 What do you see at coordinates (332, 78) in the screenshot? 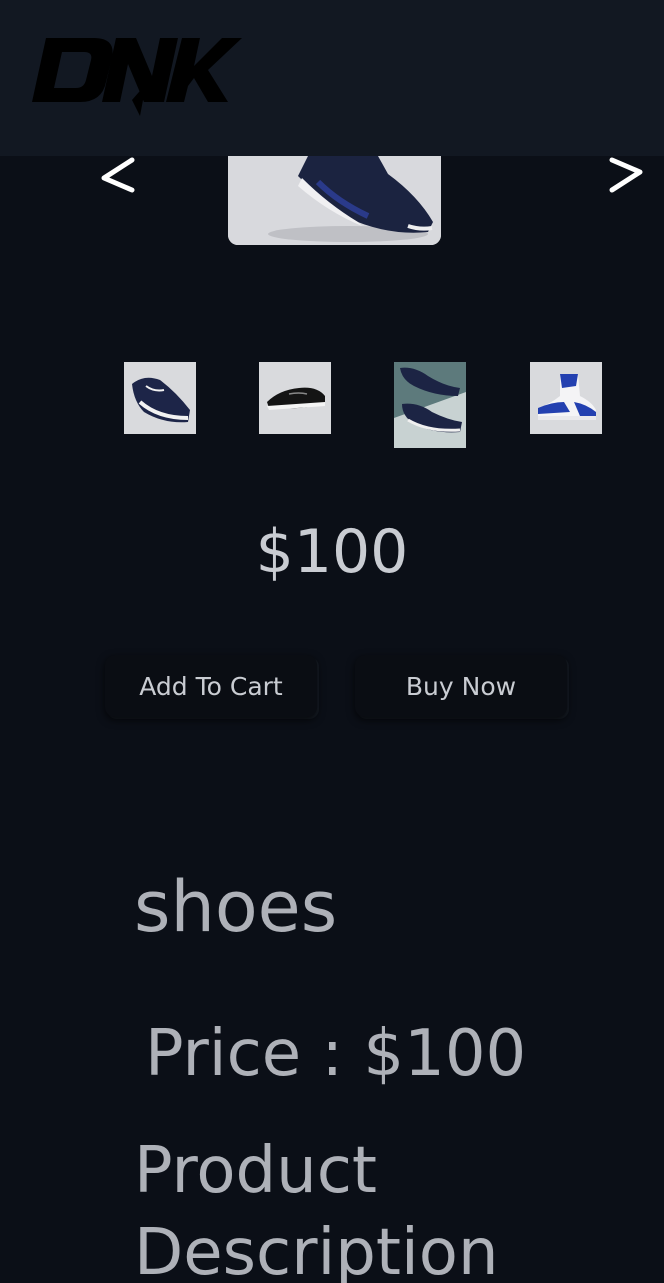
I see `header` at bounding box center [332, 78].